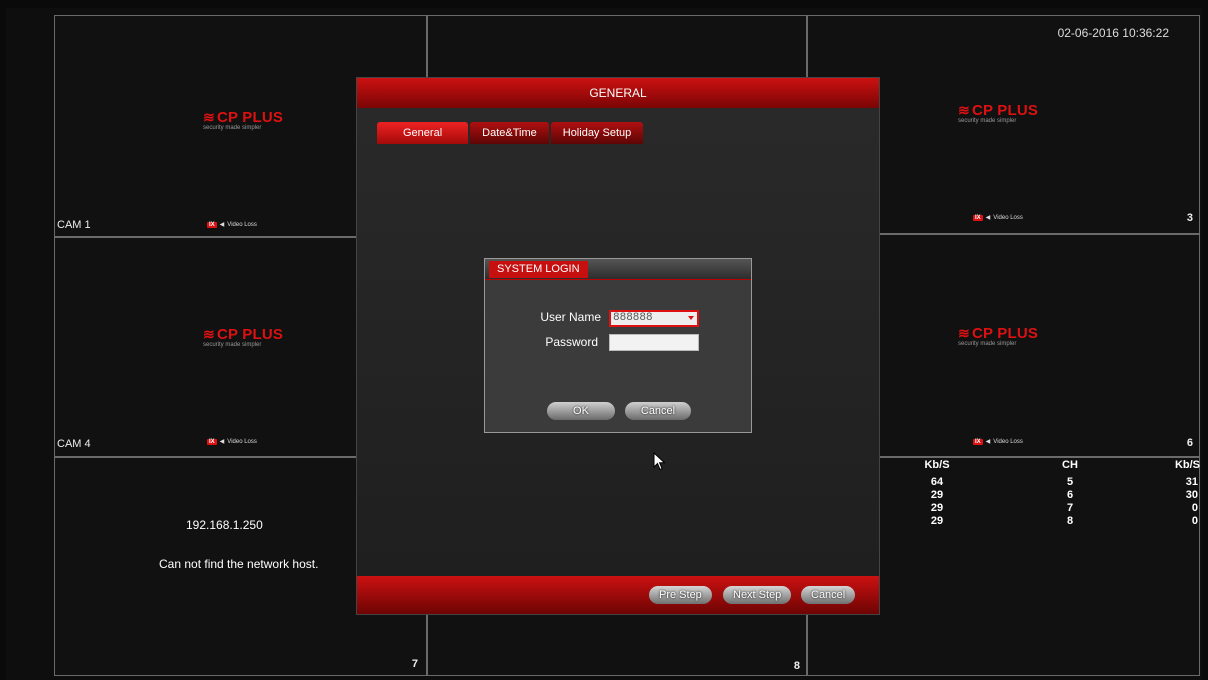  What do you see at coordinates (1070, 465) in the screenshot?
I see `channel-header: CH` at bounding box center [1070, 465].